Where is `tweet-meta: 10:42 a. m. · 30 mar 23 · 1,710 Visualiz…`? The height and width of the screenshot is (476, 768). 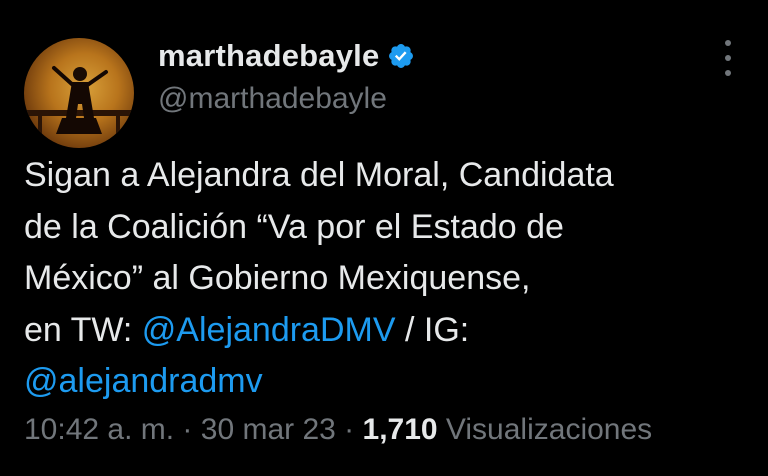
tweet-meta: 10:42 a. m. · 30 mar 23 · 1,710 Visualiz… is located at coordinates (338, 430).